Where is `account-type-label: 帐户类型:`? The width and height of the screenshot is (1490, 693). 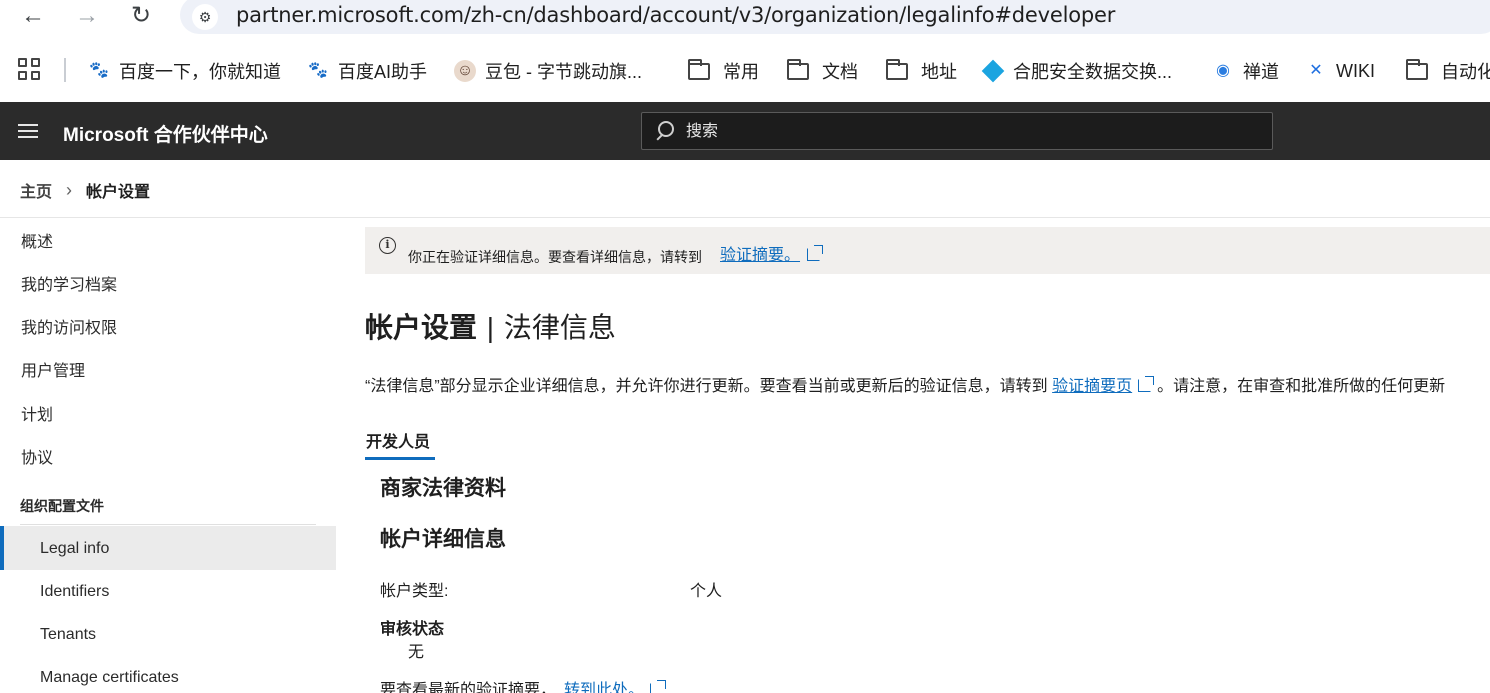
account-type-label: 帐户类型: is located at coordinates (414, 591).